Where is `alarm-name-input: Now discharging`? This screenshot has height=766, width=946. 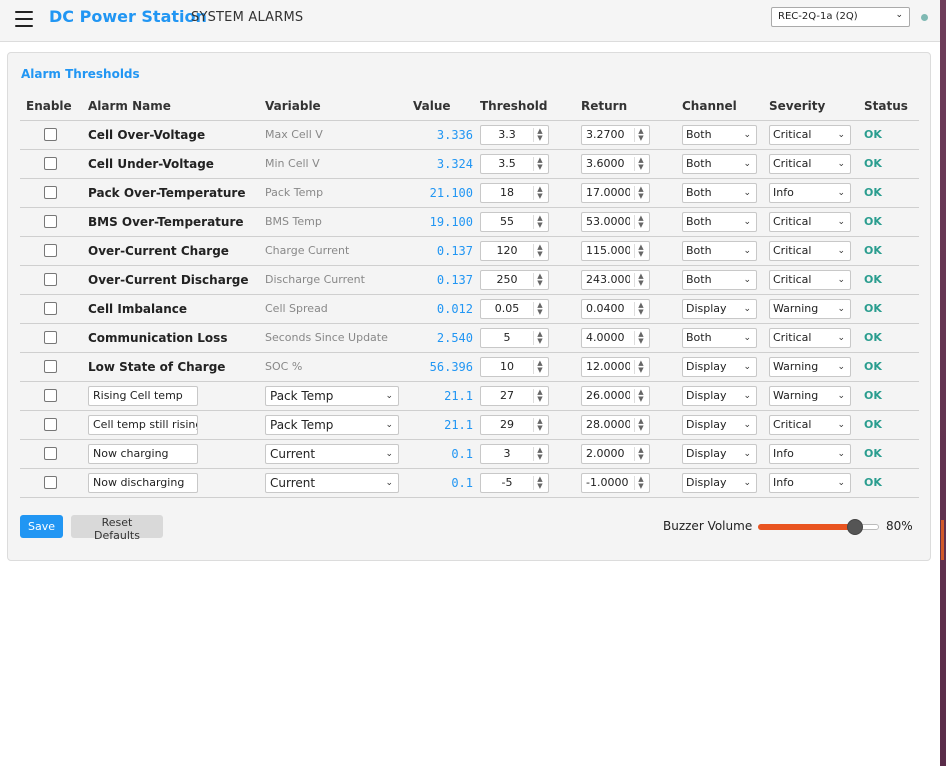 alarm-name-input: Now discharging is located at coordinates (143, 482).